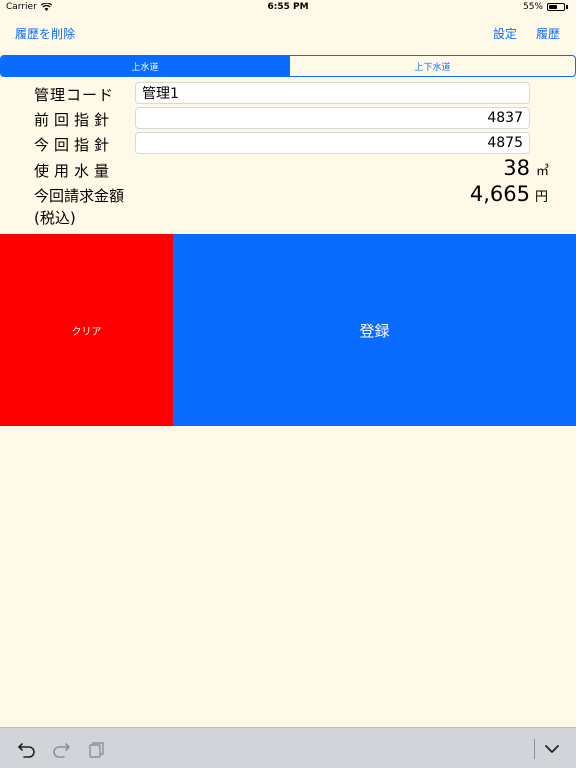 Image resolution: width=576 pixels, height=768 pixels. I want to click on current-reading-label: 今回指針, so click(74, 145).